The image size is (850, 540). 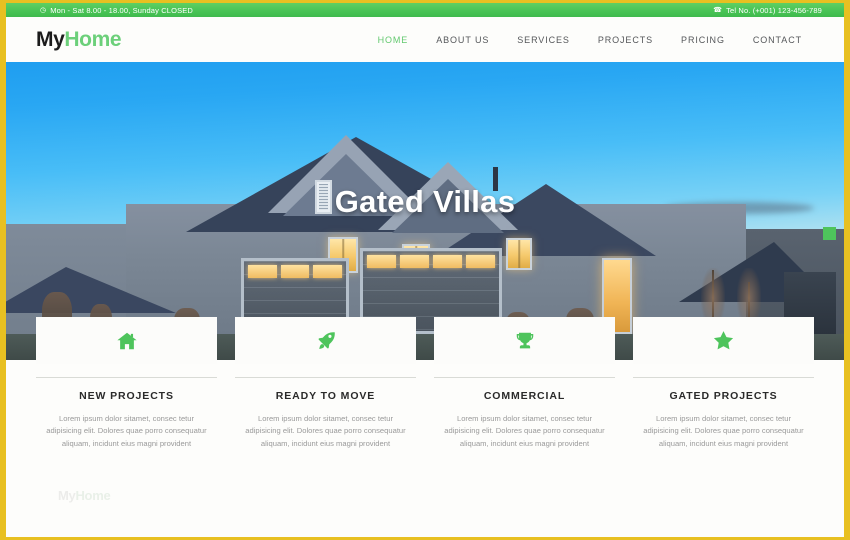 I want to click on feature-title: GATED PROJECTS, so click(x=723, y=396).